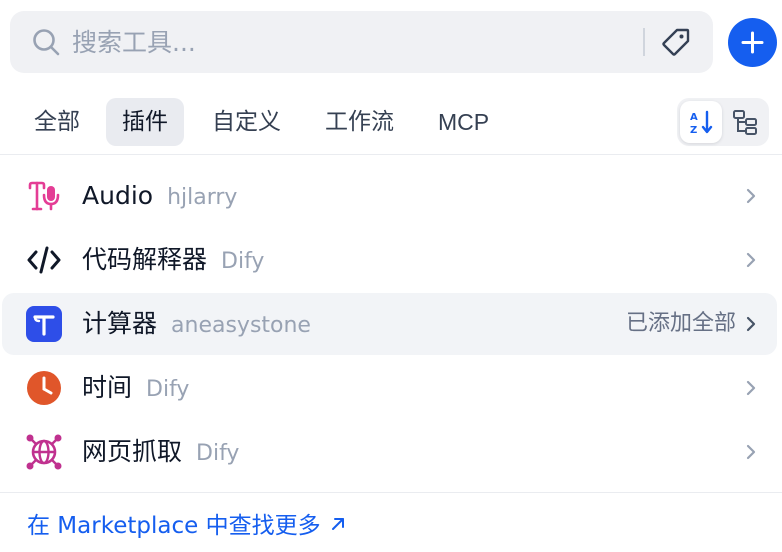 The image size is (782, 552). Describe the element at coordinates (44, 452) in the screenshot. I see `web-scraper-icon` at that location.